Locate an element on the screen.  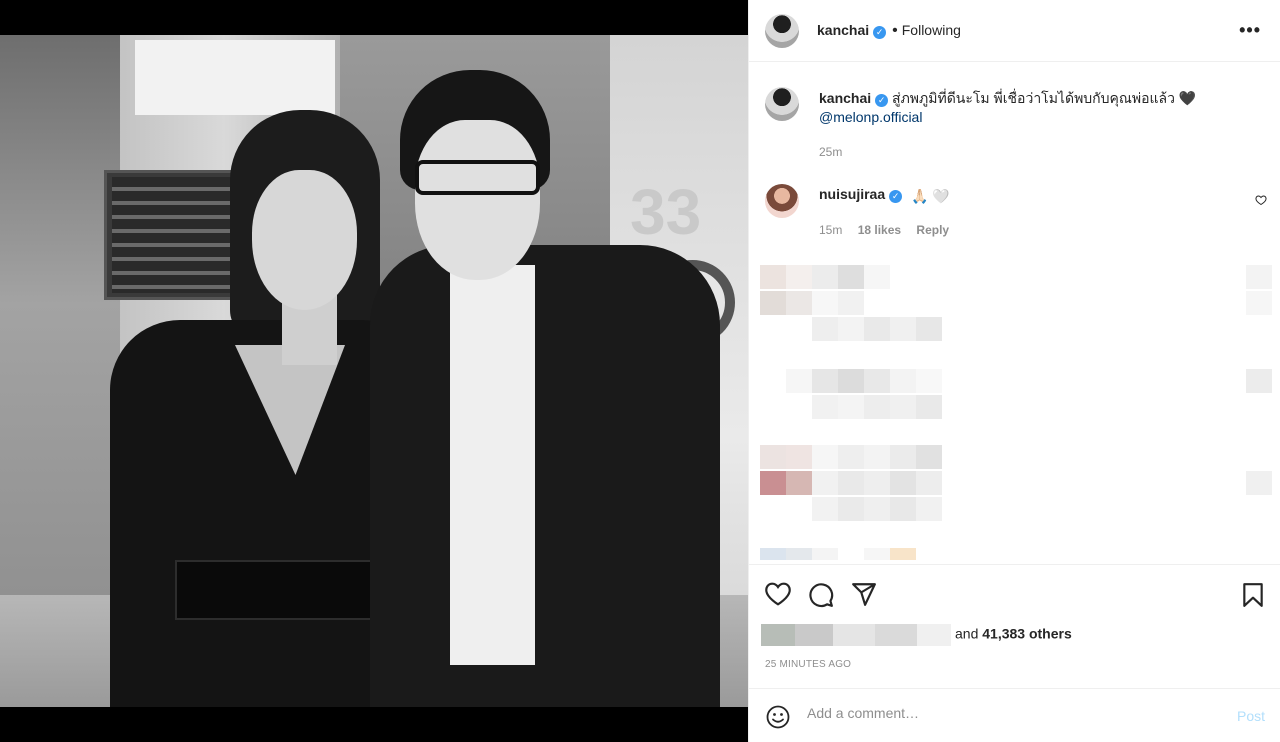
comment-avatar is located at coordinates (782, 201).